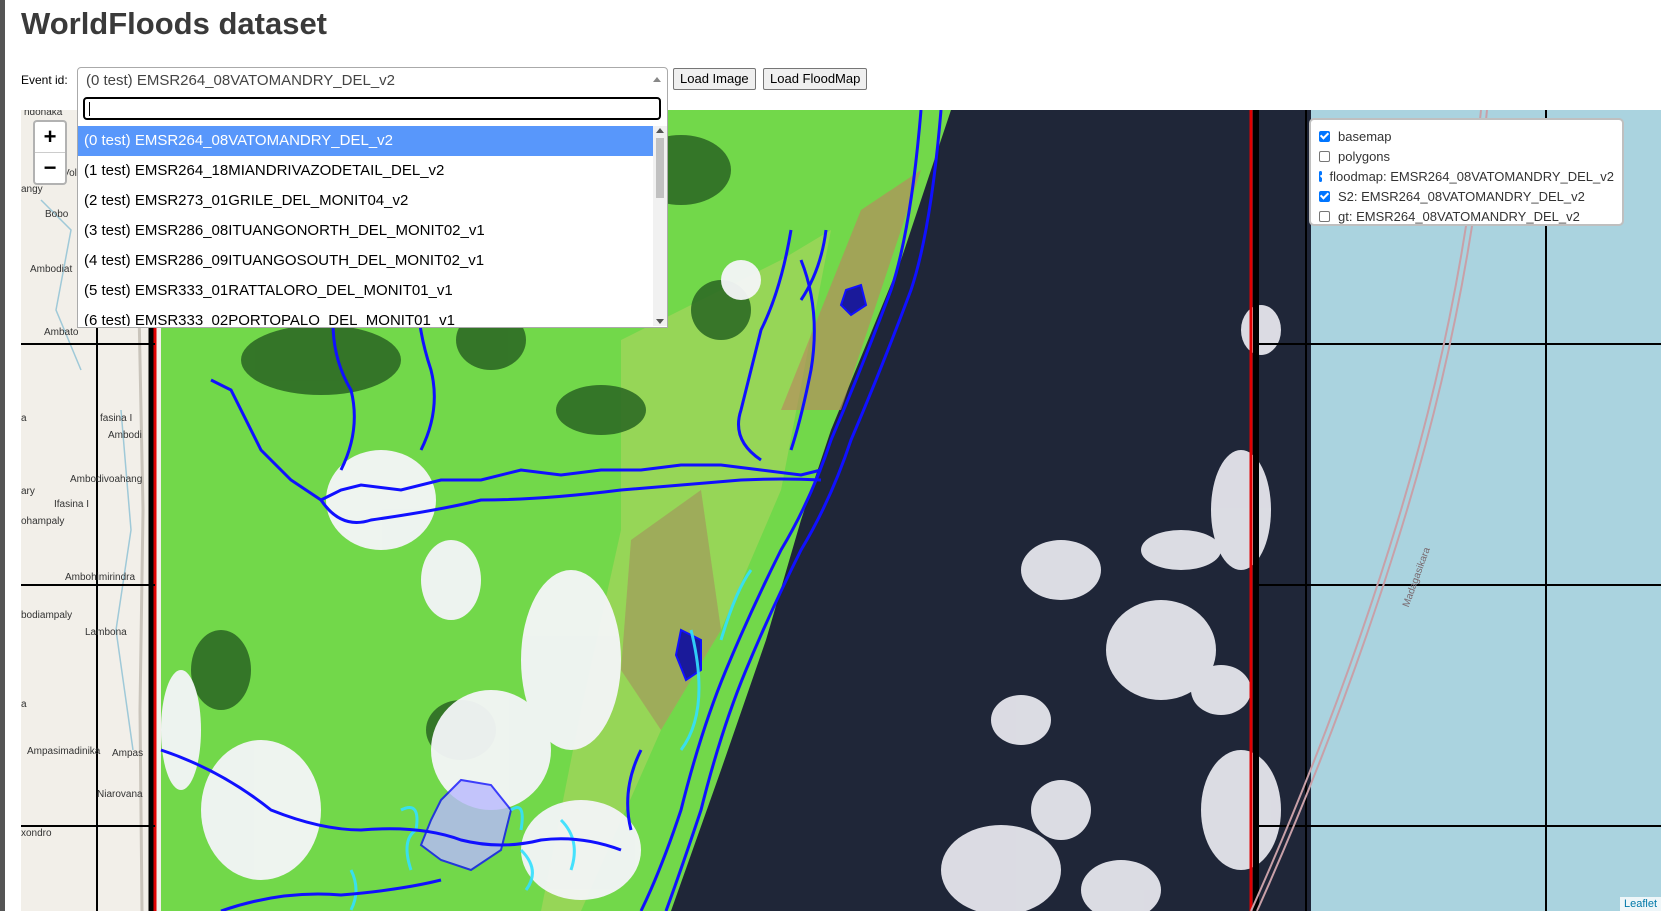  What do you see at coordinates (50, 137) in the screenshot?
I see `zoom-in-button: +` at bounding box center [50, 137].